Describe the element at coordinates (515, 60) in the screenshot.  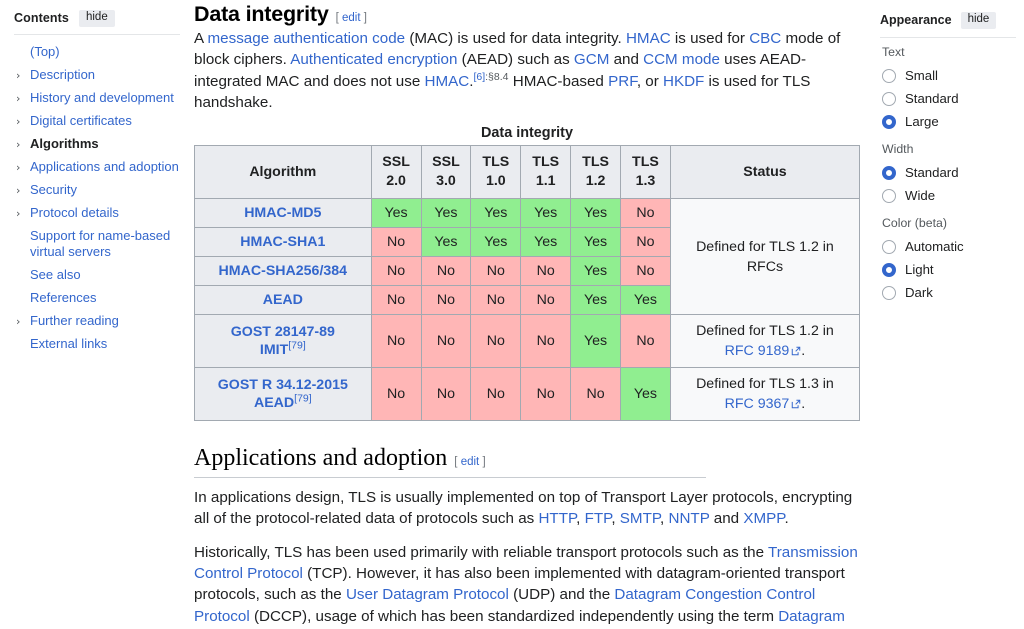
I see `text-fragment: (AEAD) such as` at that location.